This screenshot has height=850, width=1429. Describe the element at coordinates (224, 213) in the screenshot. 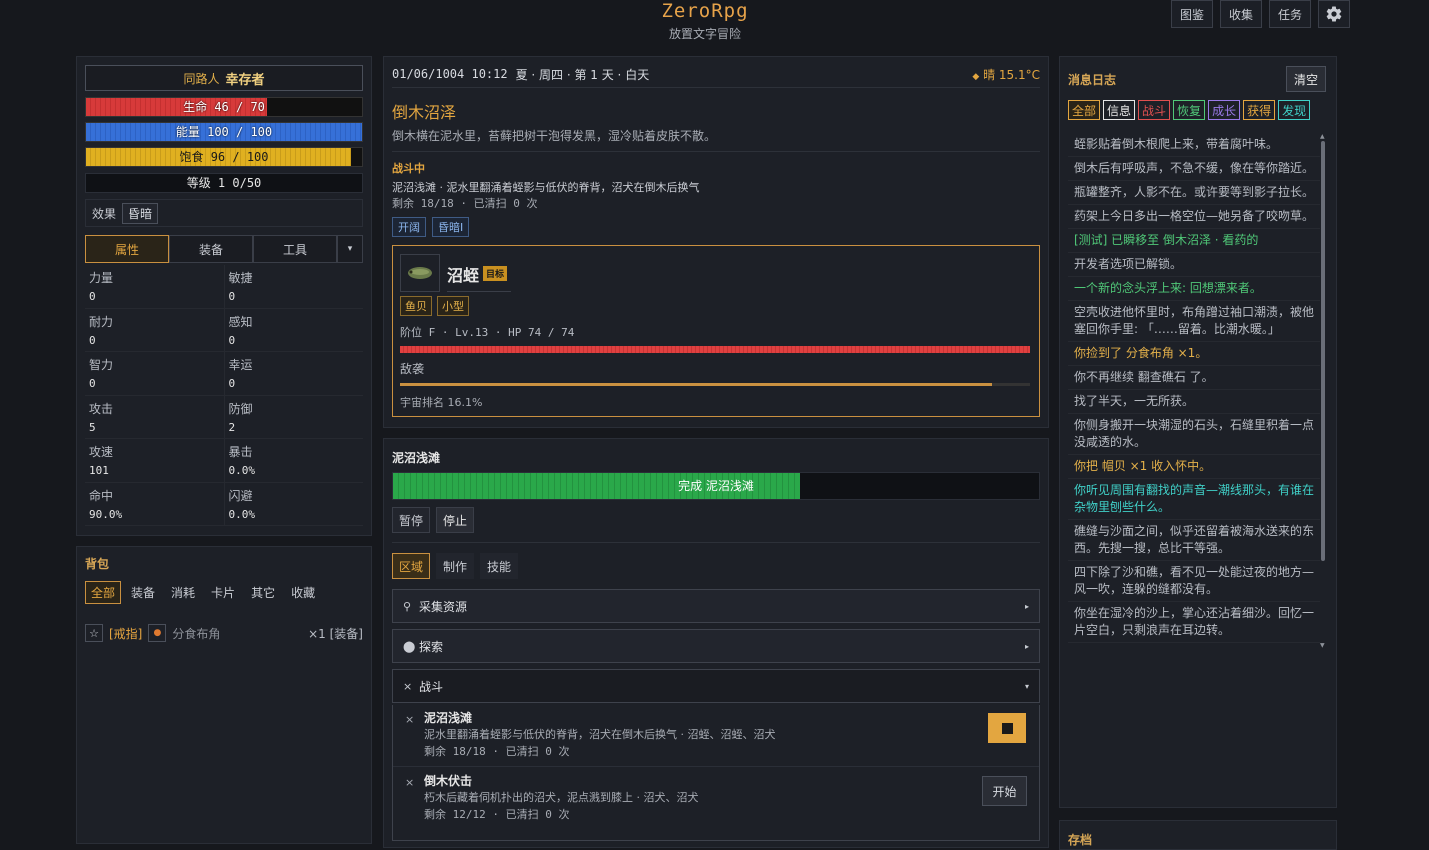

I see `effects-row: 效果 昏暗` at that location.